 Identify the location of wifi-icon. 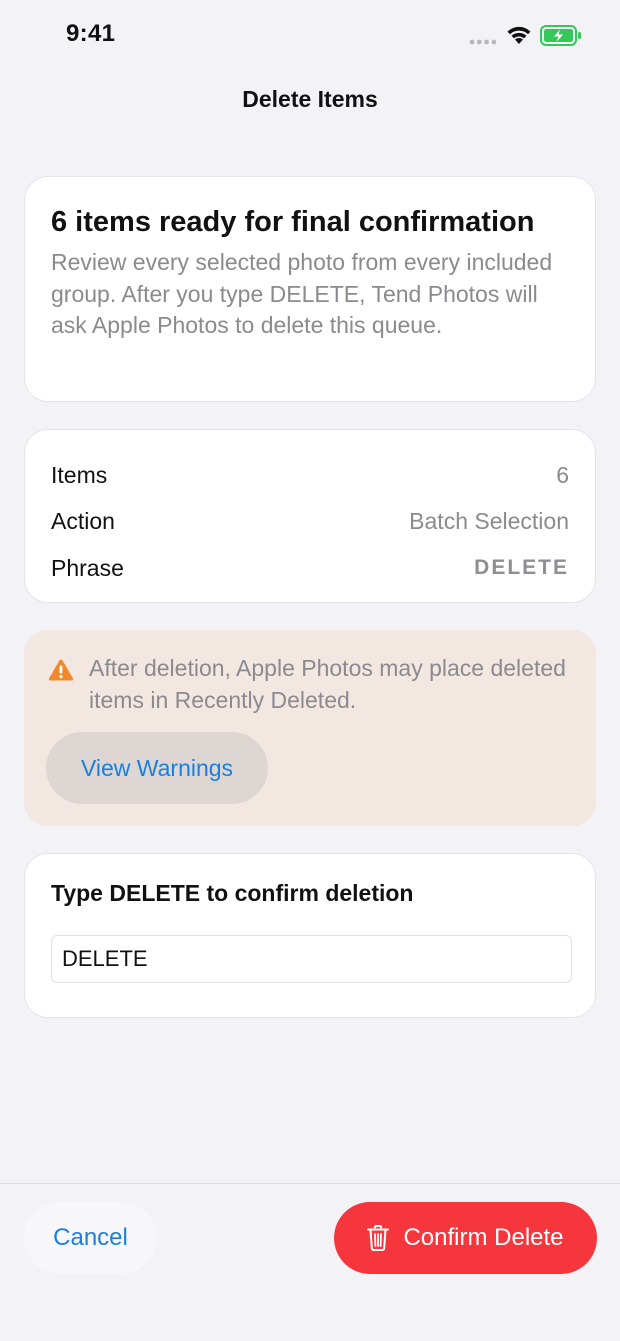
(519, 35).